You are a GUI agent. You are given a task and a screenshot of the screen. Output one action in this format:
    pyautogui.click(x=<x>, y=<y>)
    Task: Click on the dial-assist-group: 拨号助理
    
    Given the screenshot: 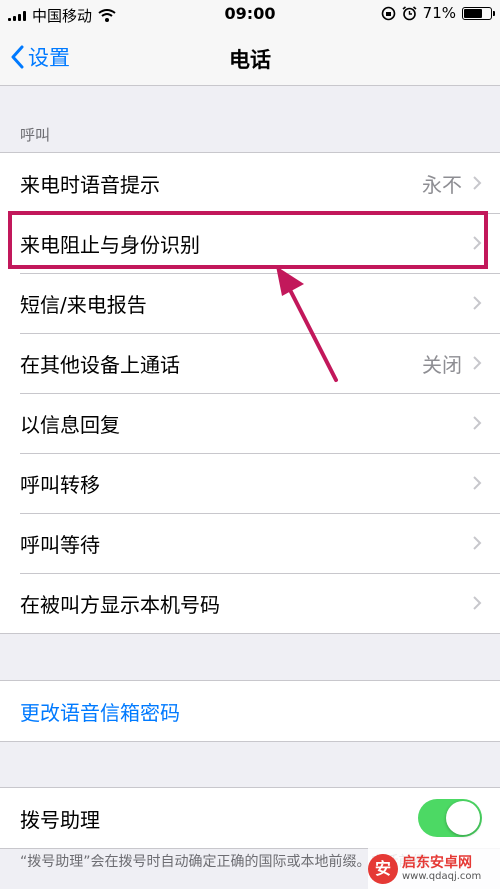 What is the action you would take?
    pyautogui.click(x=250, y=818)
    